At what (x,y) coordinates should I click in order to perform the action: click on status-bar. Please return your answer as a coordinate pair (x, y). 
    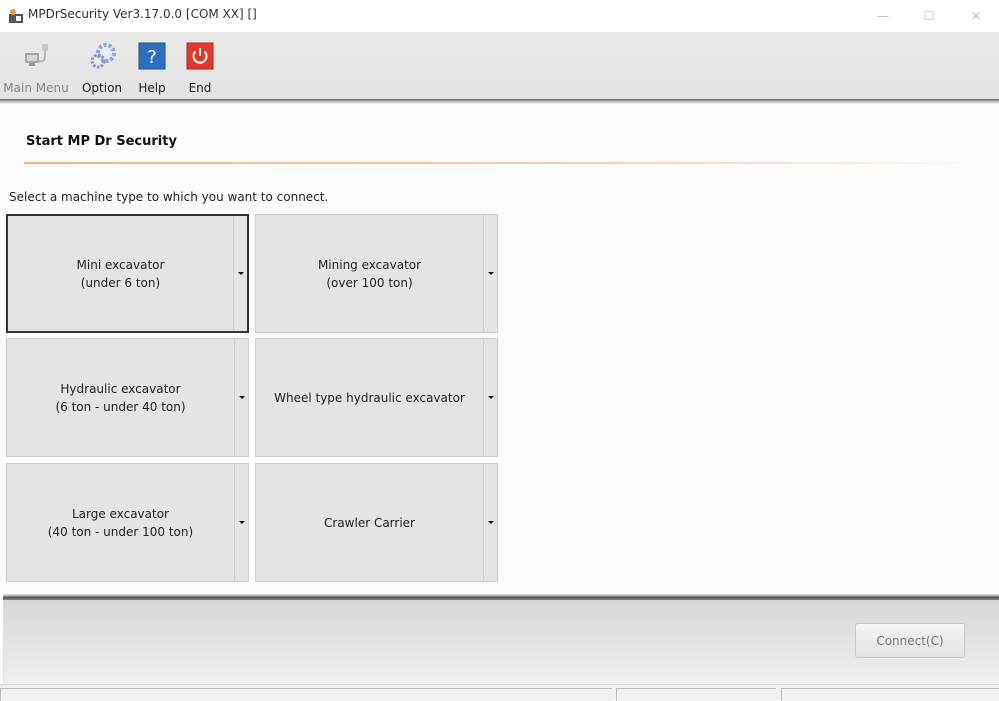
    Looking at the image, I should click on (499, 692).